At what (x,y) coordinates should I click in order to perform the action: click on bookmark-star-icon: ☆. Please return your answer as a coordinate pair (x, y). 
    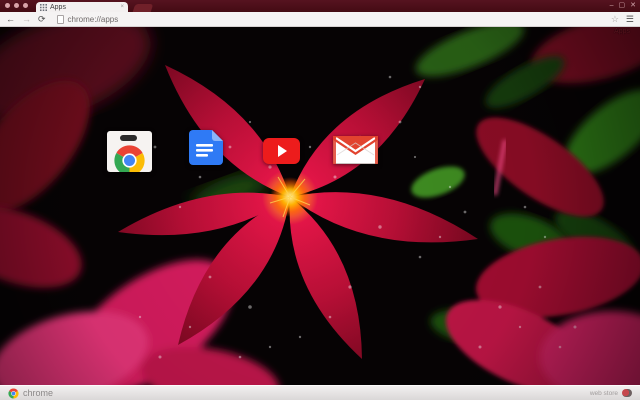
    Looking at the image, I should click on (615, 19).